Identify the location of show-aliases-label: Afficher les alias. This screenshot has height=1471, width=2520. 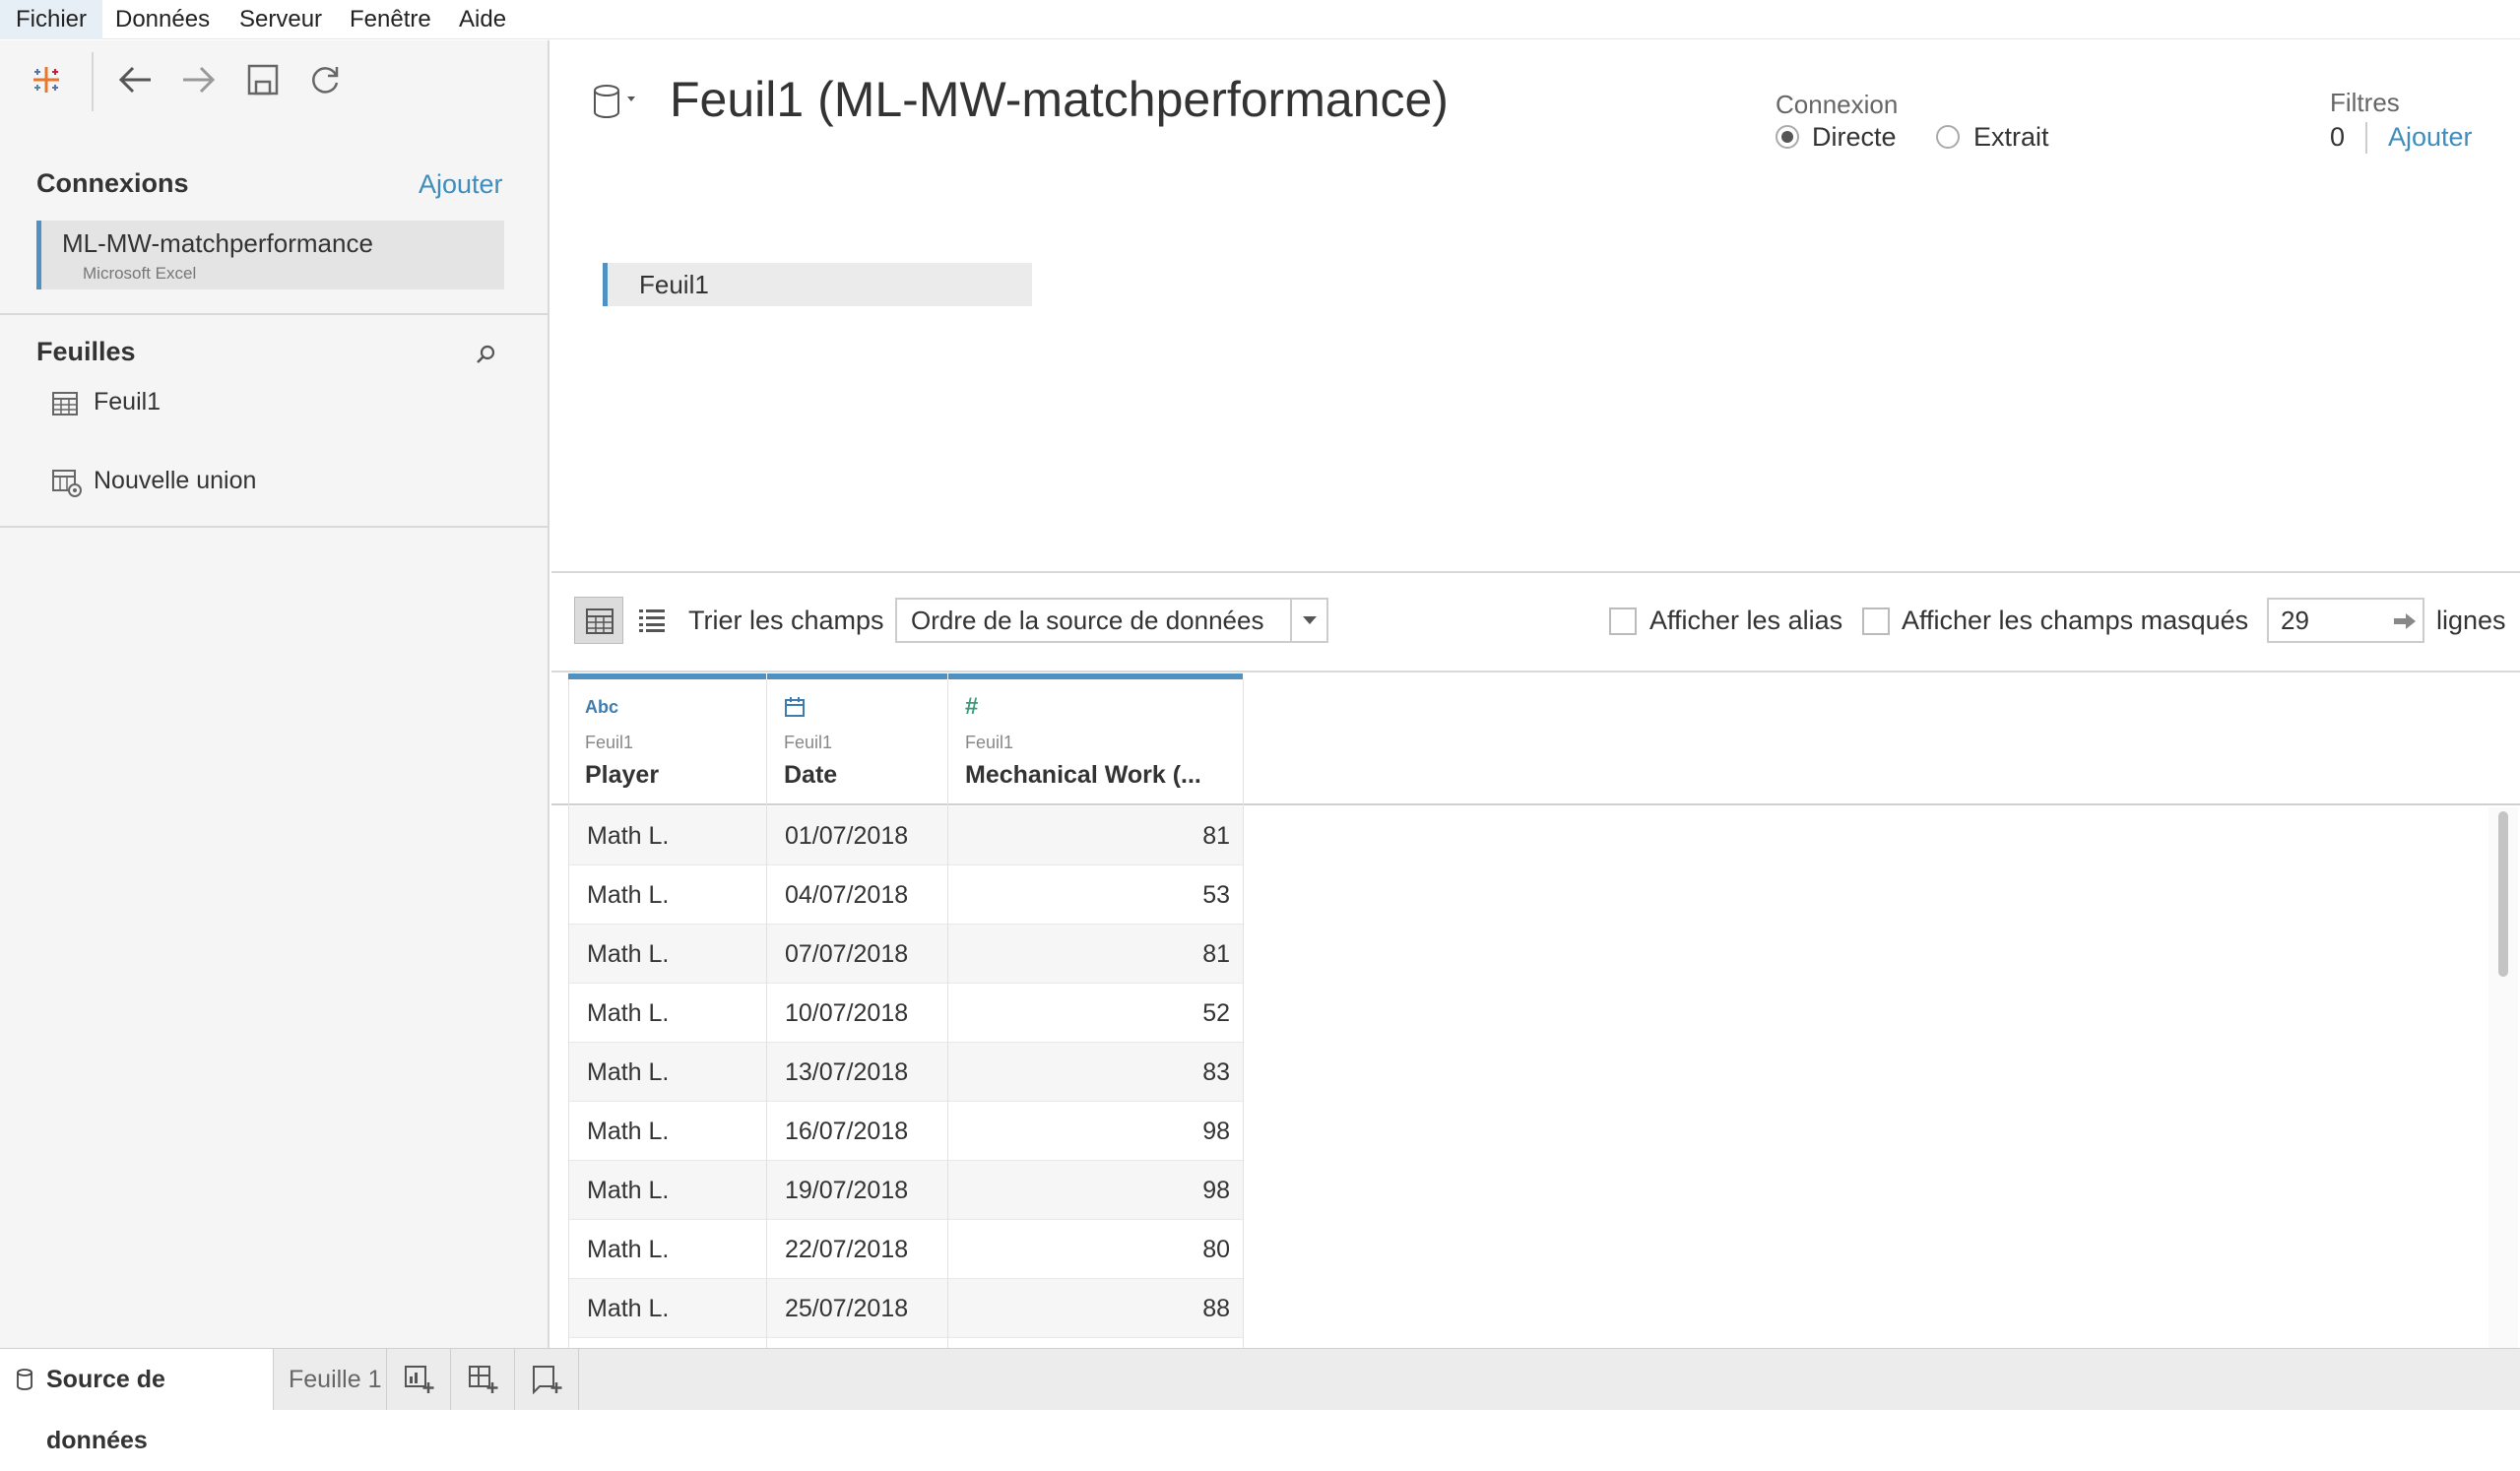
(1745, 621).